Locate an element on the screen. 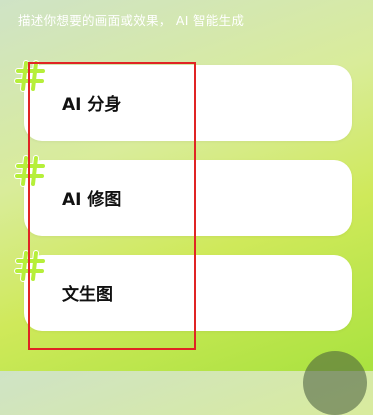 The height and width of the screenshot is (415, 373). card-label: AI 分身 is located at coordinates (92, 105).